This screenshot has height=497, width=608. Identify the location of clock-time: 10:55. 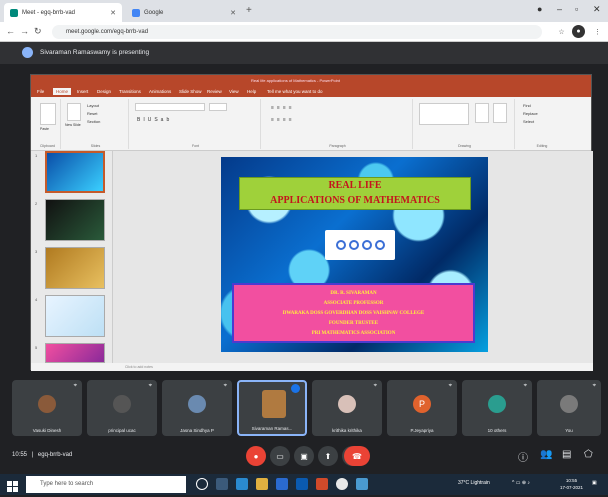
(571, 480).